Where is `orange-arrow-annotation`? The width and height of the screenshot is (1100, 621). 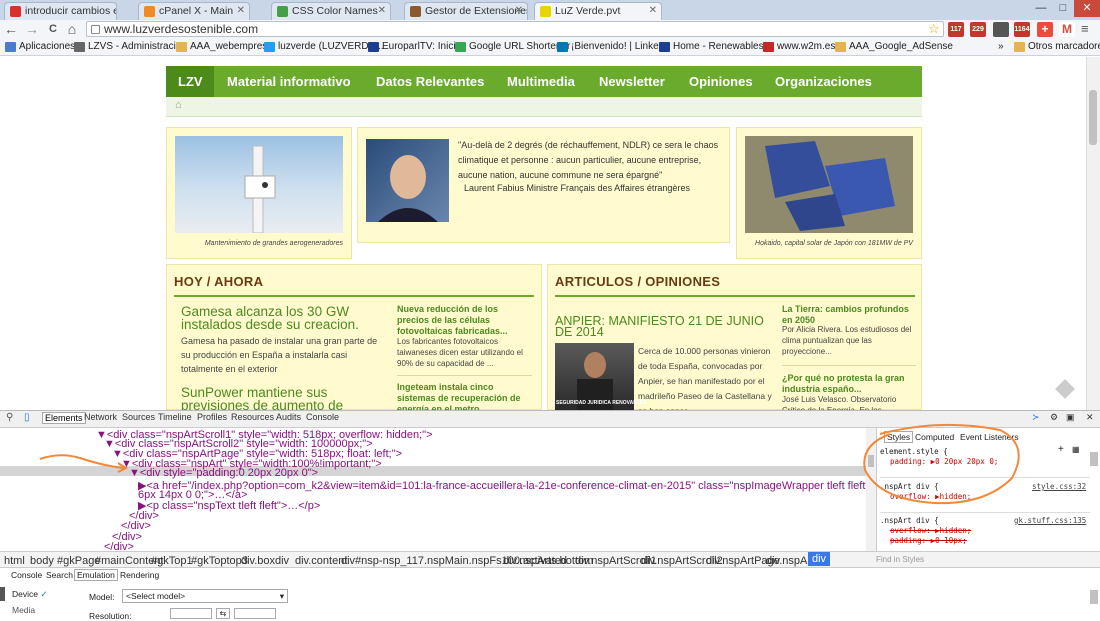 orange-arrow-annotation is located at coordinates (82, 461).